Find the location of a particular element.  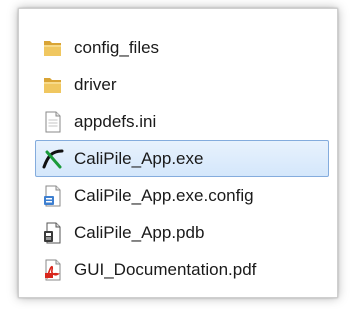

config-file-icon is located at coordinates (53, 196).